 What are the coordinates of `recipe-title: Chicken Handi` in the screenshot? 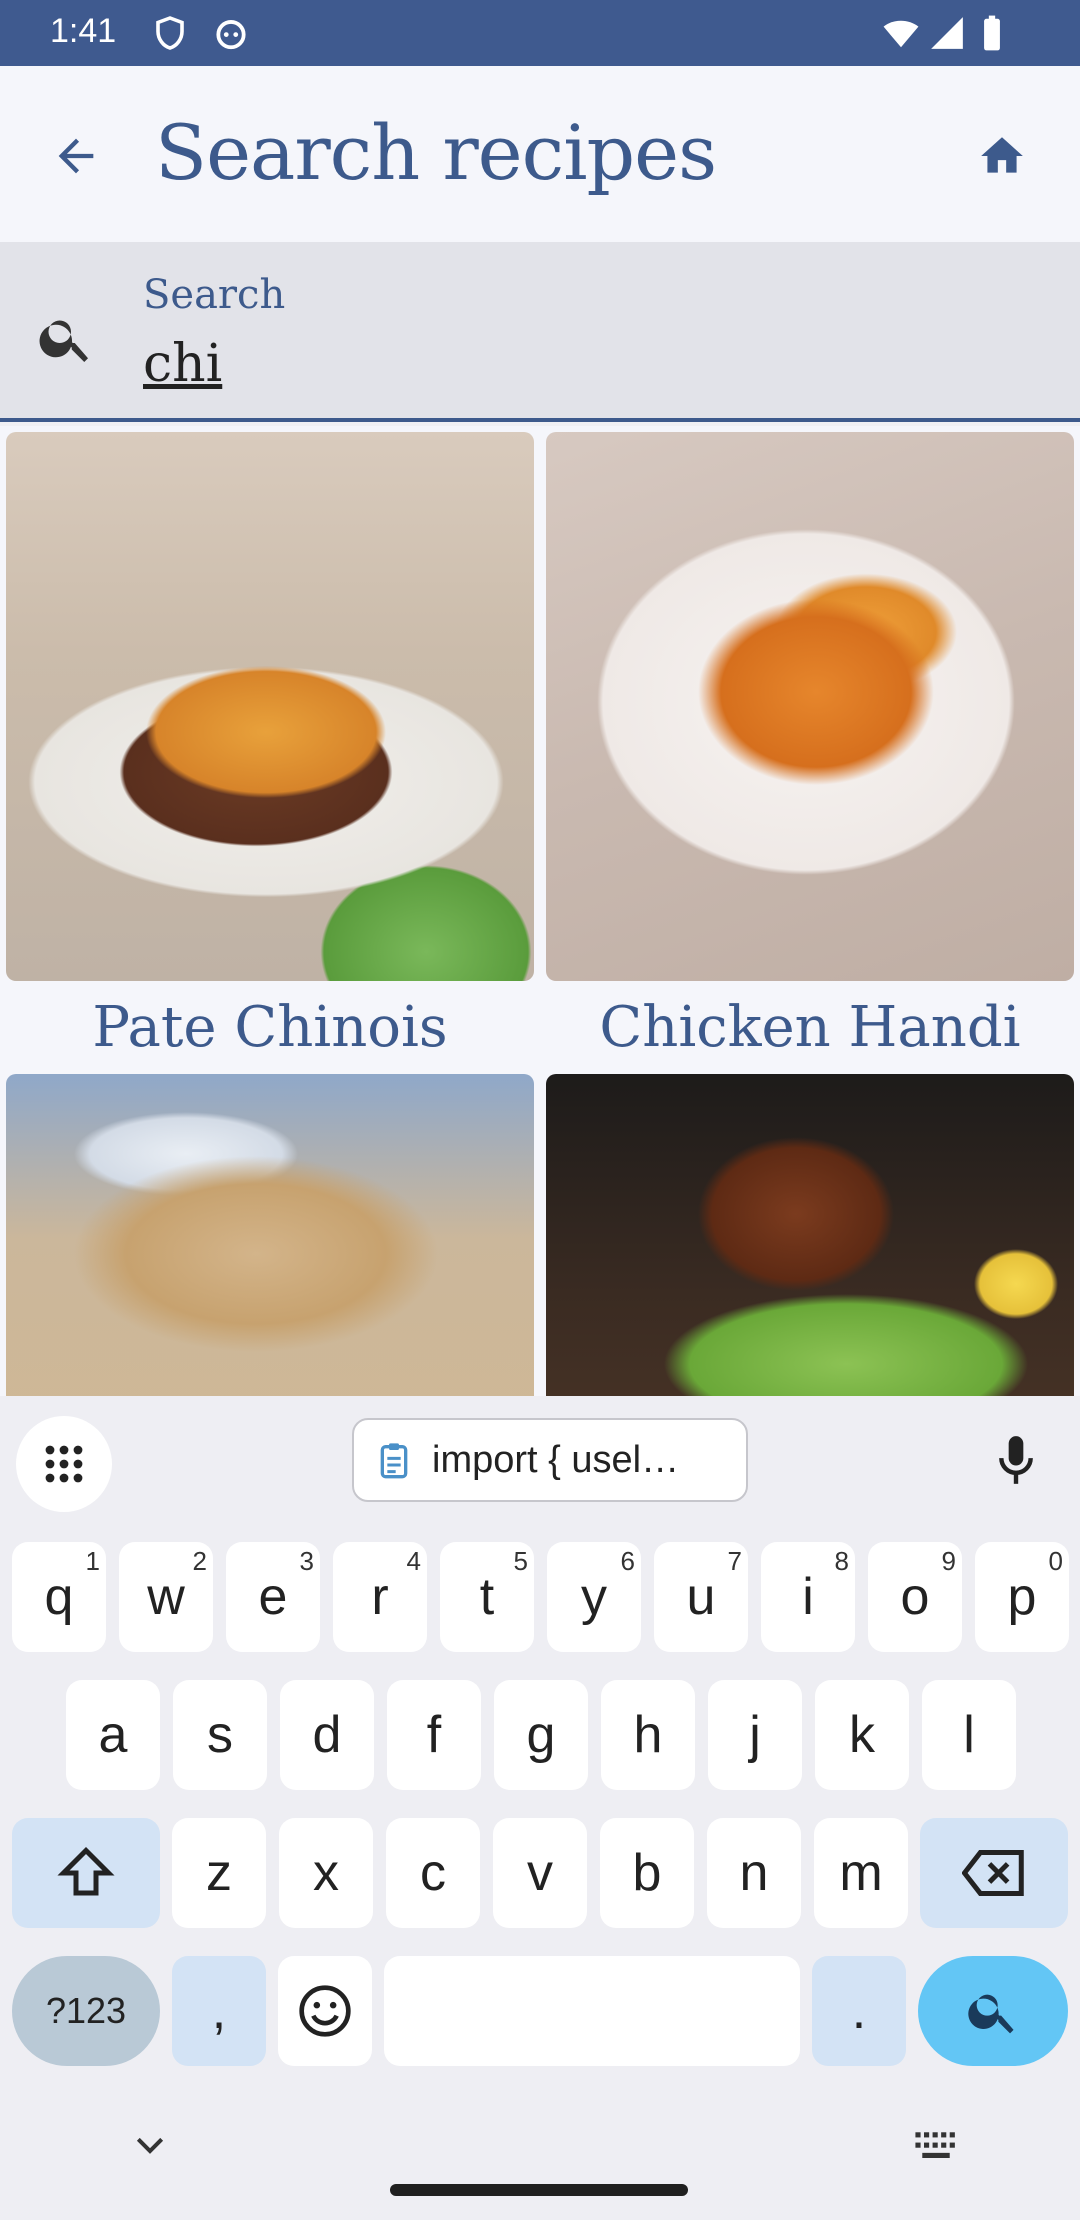 It's located at (810, 1027).